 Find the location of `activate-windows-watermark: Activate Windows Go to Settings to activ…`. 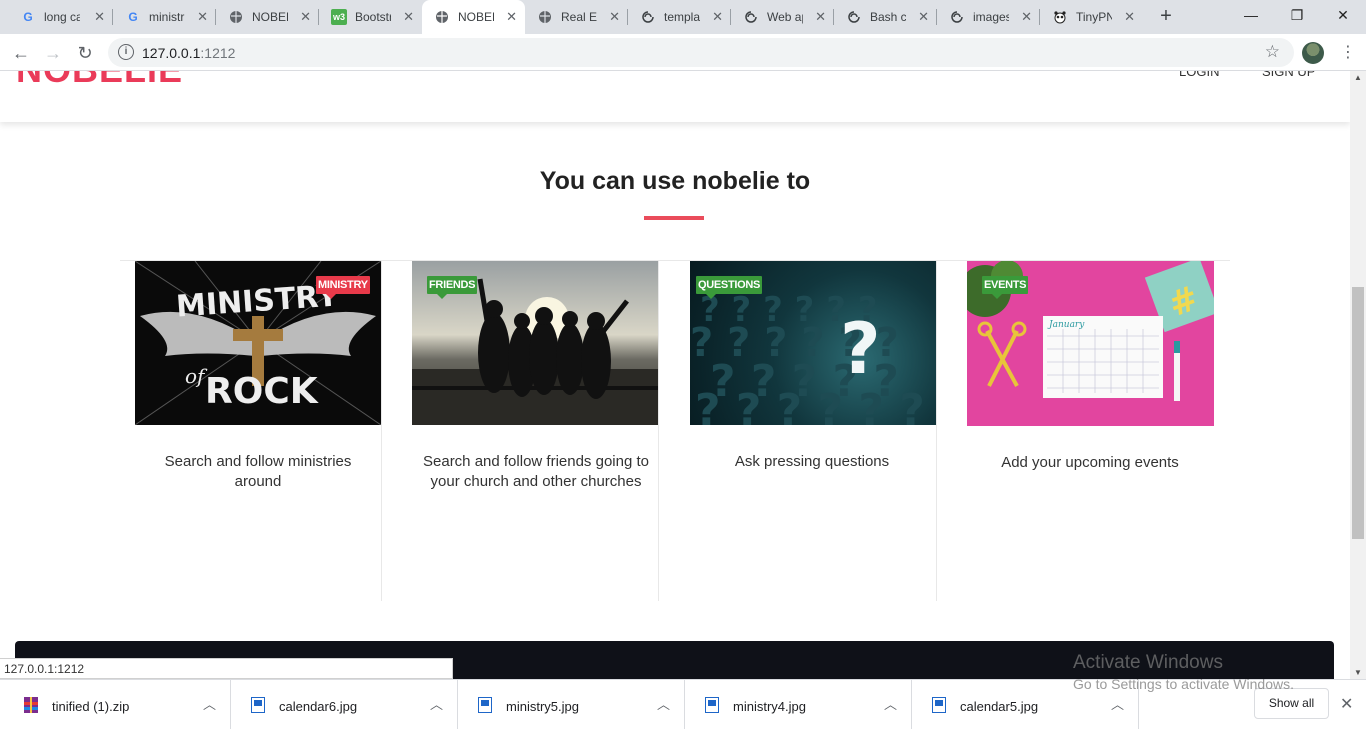

activate-windows-watermark: Activate Windows Go to Settings to activ… is located at coordinates (1183, 672).